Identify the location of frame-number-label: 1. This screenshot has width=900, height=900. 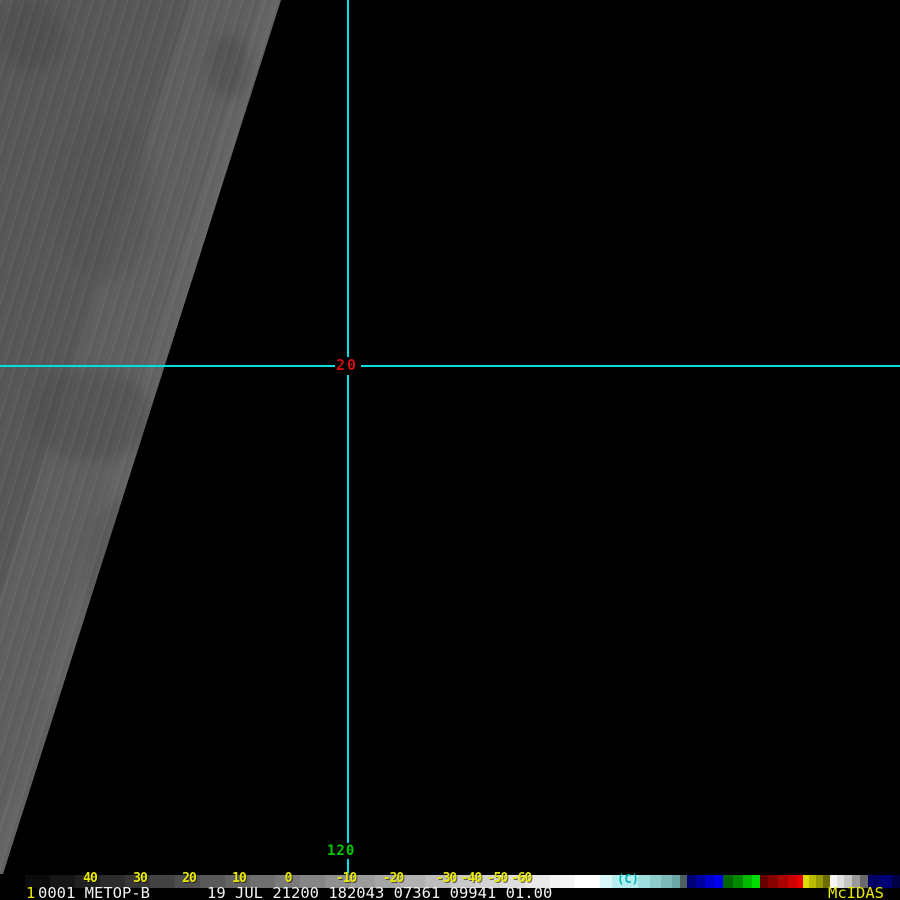
(31, 892).